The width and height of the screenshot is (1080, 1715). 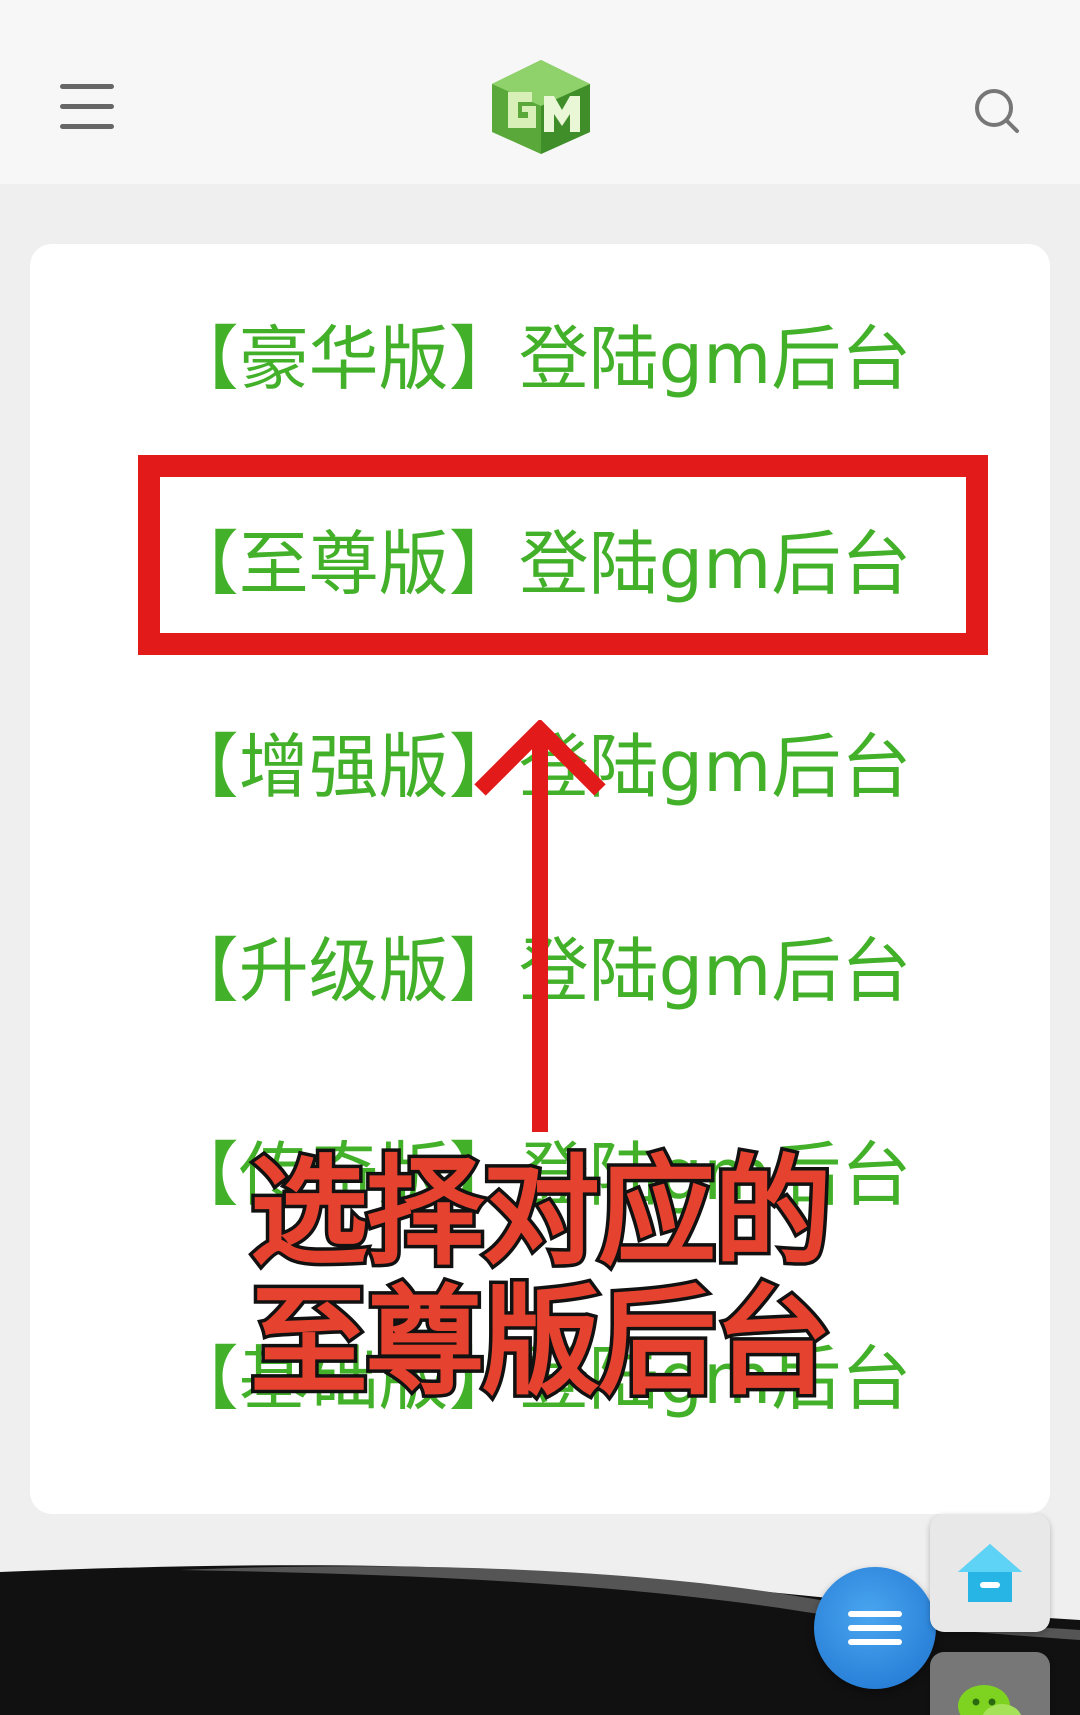 I want to click on search-icon, so click(x=997, y=111).